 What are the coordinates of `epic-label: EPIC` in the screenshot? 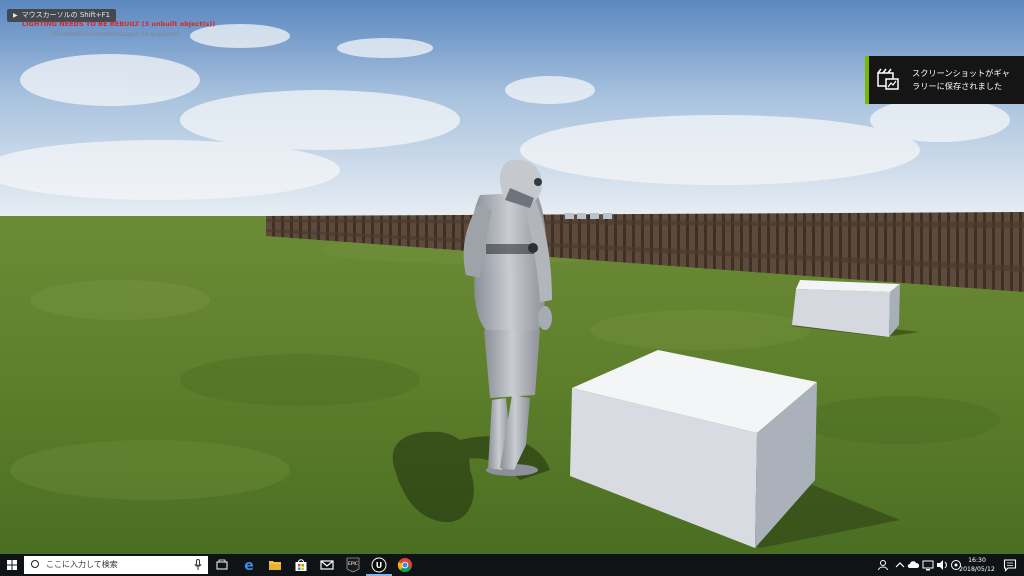 It's located at (353, 564).